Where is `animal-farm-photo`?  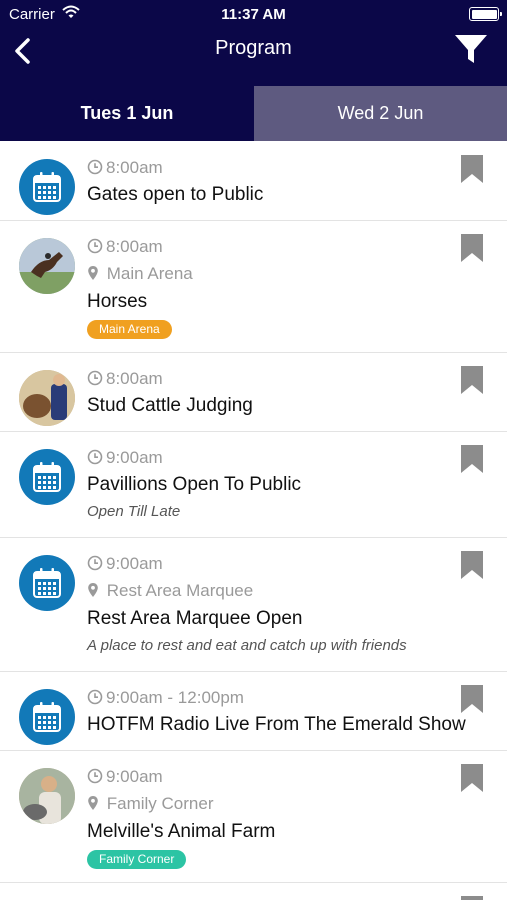 animal-farm-photo is located at coordinates (47, 796).